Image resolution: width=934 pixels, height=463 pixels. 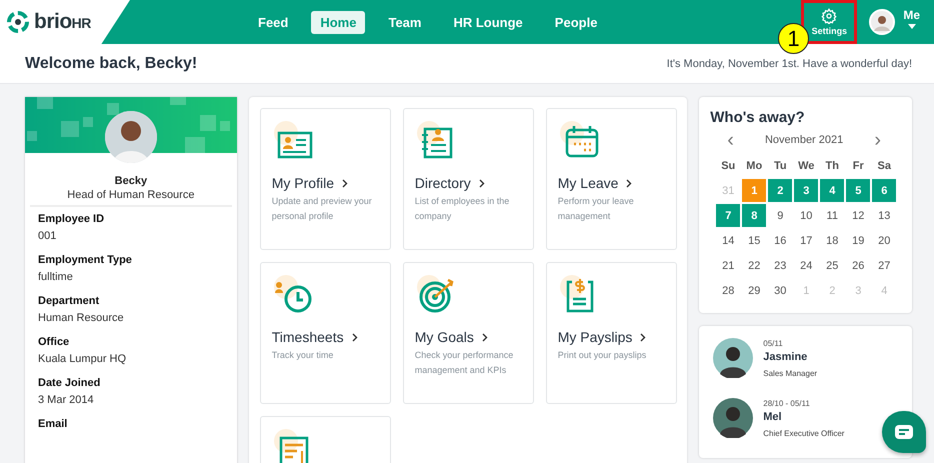 What do you see at coordinates (72, 219) in the screenshot?
I see `field-label: Employee ID` at bounding box center [72, 219].